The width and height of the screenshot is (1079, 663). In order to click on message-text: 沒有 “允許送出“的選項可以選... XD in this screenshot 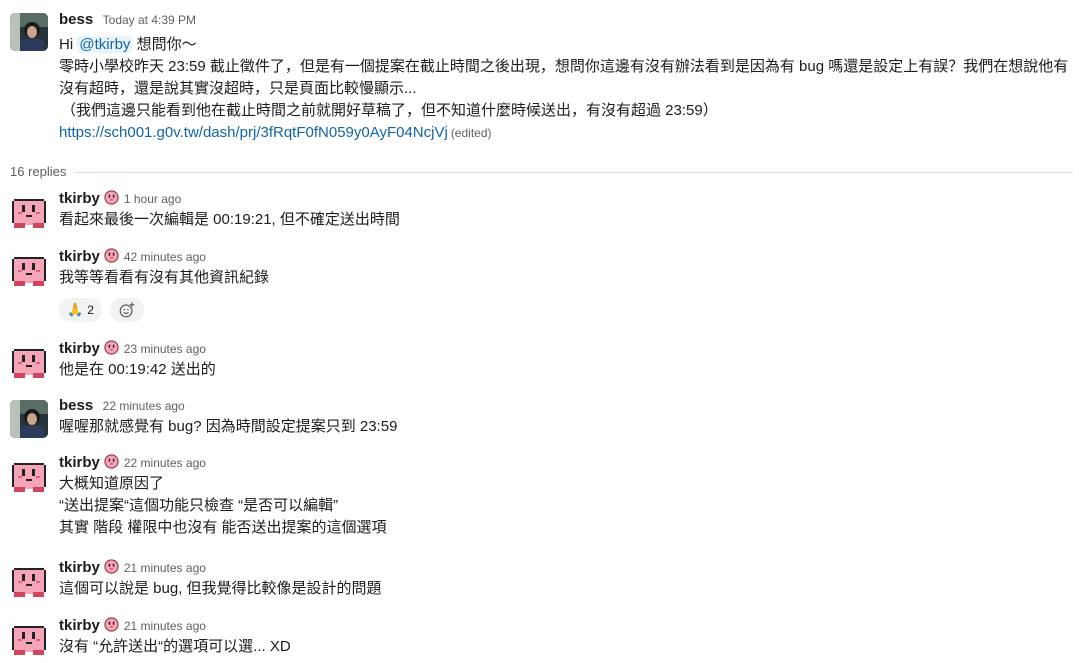, I will do `click(175, 646)`.